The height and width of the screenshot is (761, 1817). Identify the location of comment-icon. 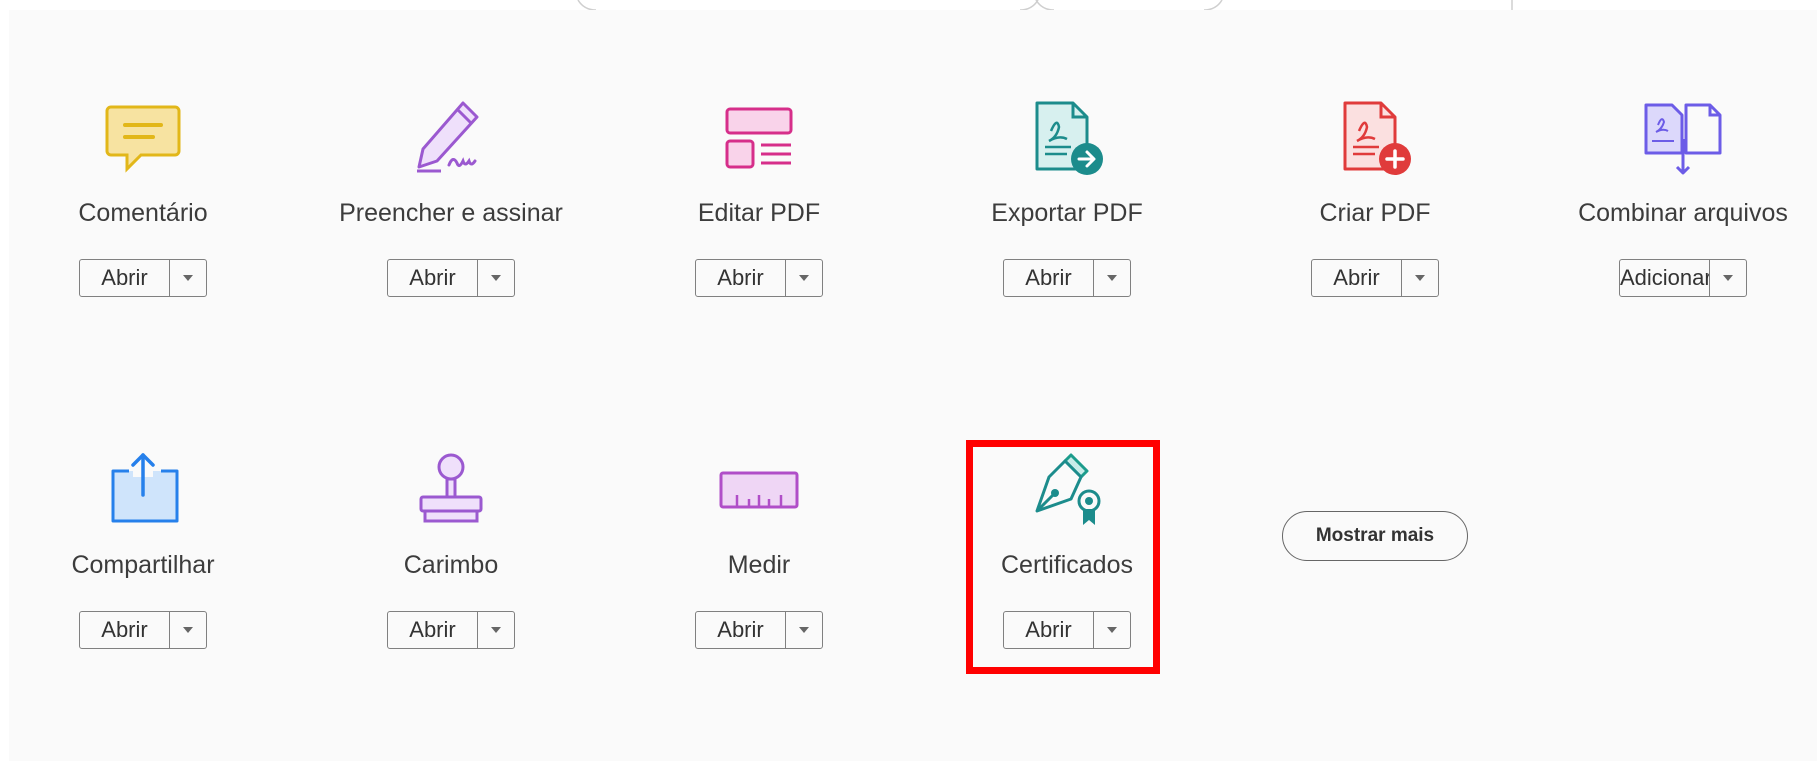
(143, 139).